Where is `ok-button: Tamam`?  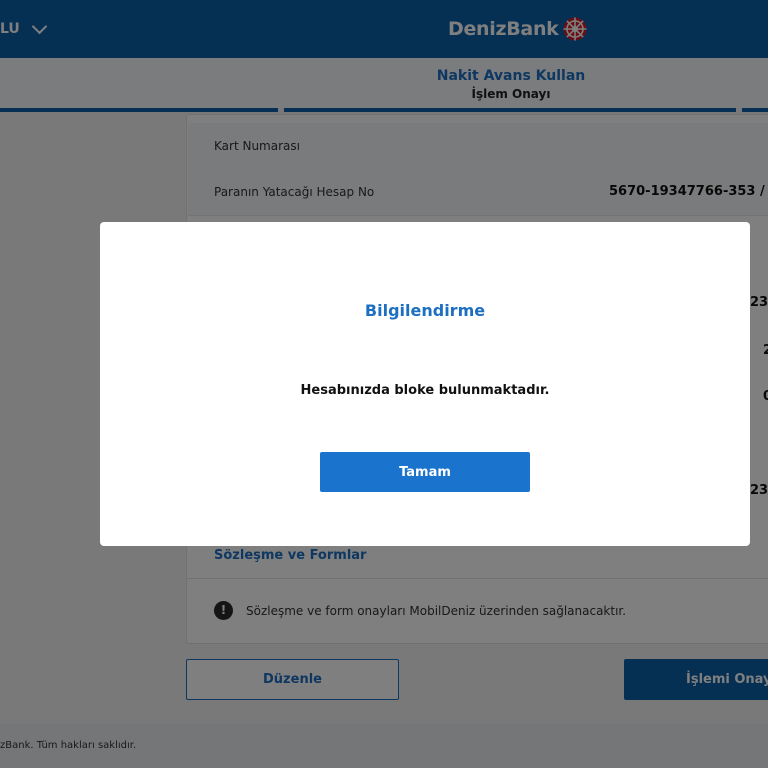
ok-button: Tamam is located at coordinates (425, 472).